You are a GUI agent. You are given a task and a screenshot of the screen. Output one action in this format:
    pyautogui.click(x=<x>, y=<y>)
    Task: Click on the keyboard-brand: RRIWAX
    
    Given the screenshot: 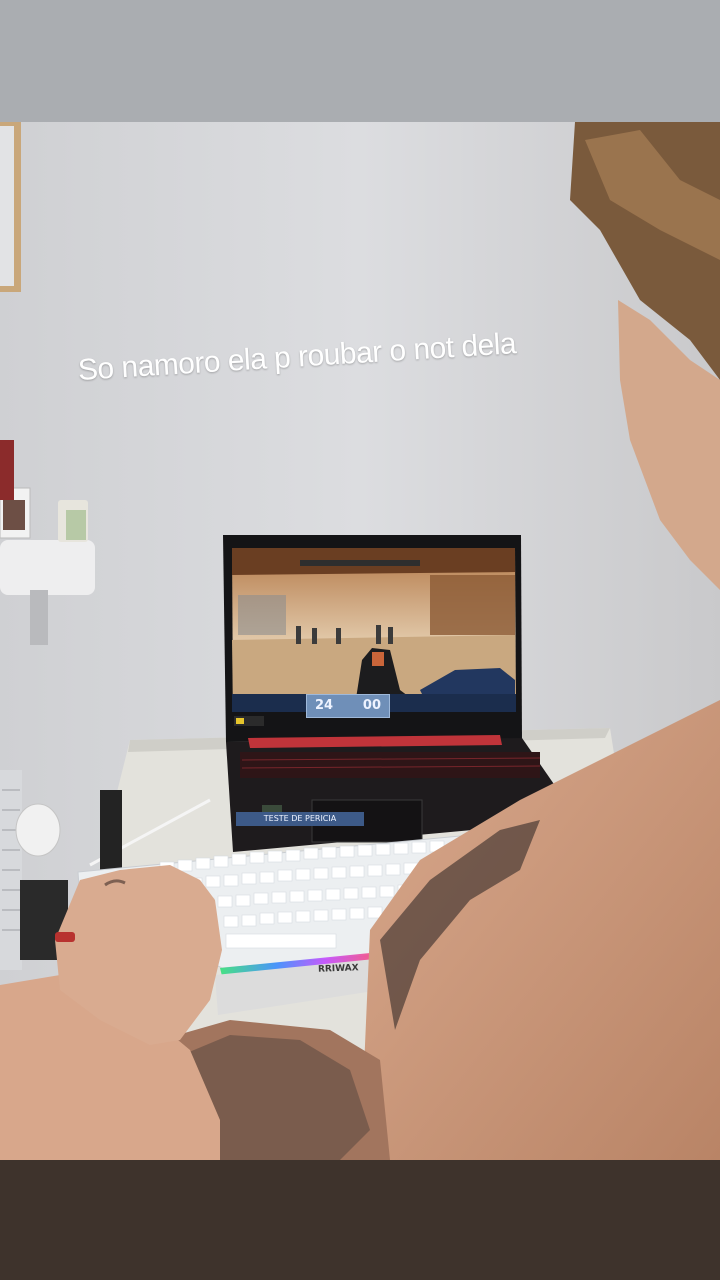 What is the action you would take?
    pyautogui.click(x=338, y=969)
    